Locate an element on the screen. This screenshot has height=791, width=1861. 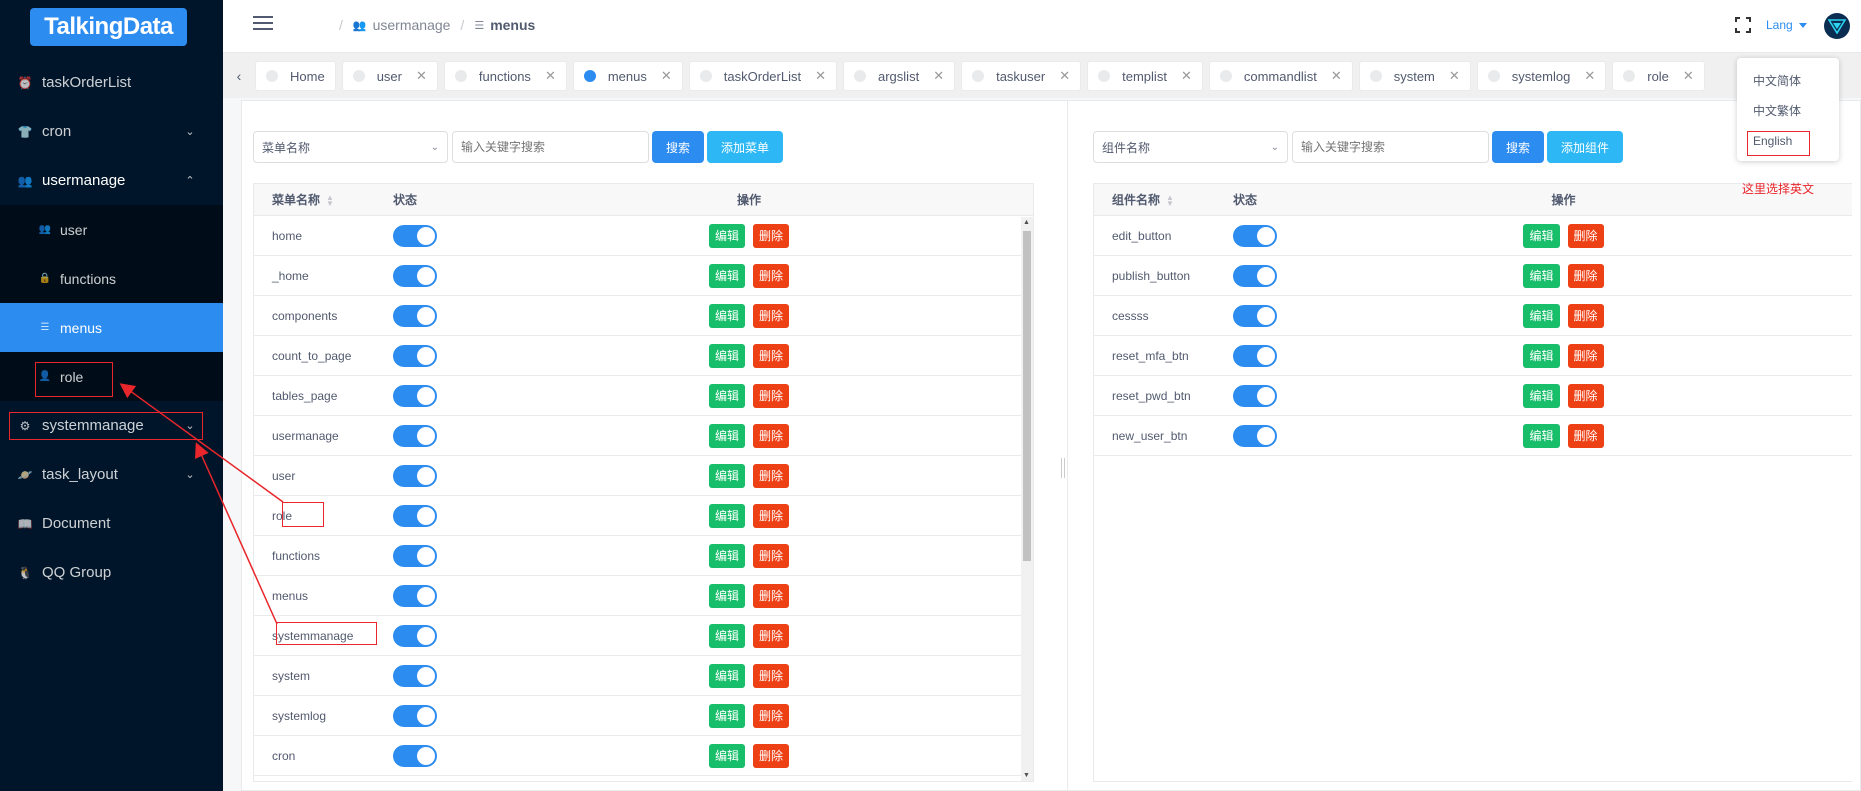
tab-user: user ✕ is located at coordinates (389, 76).